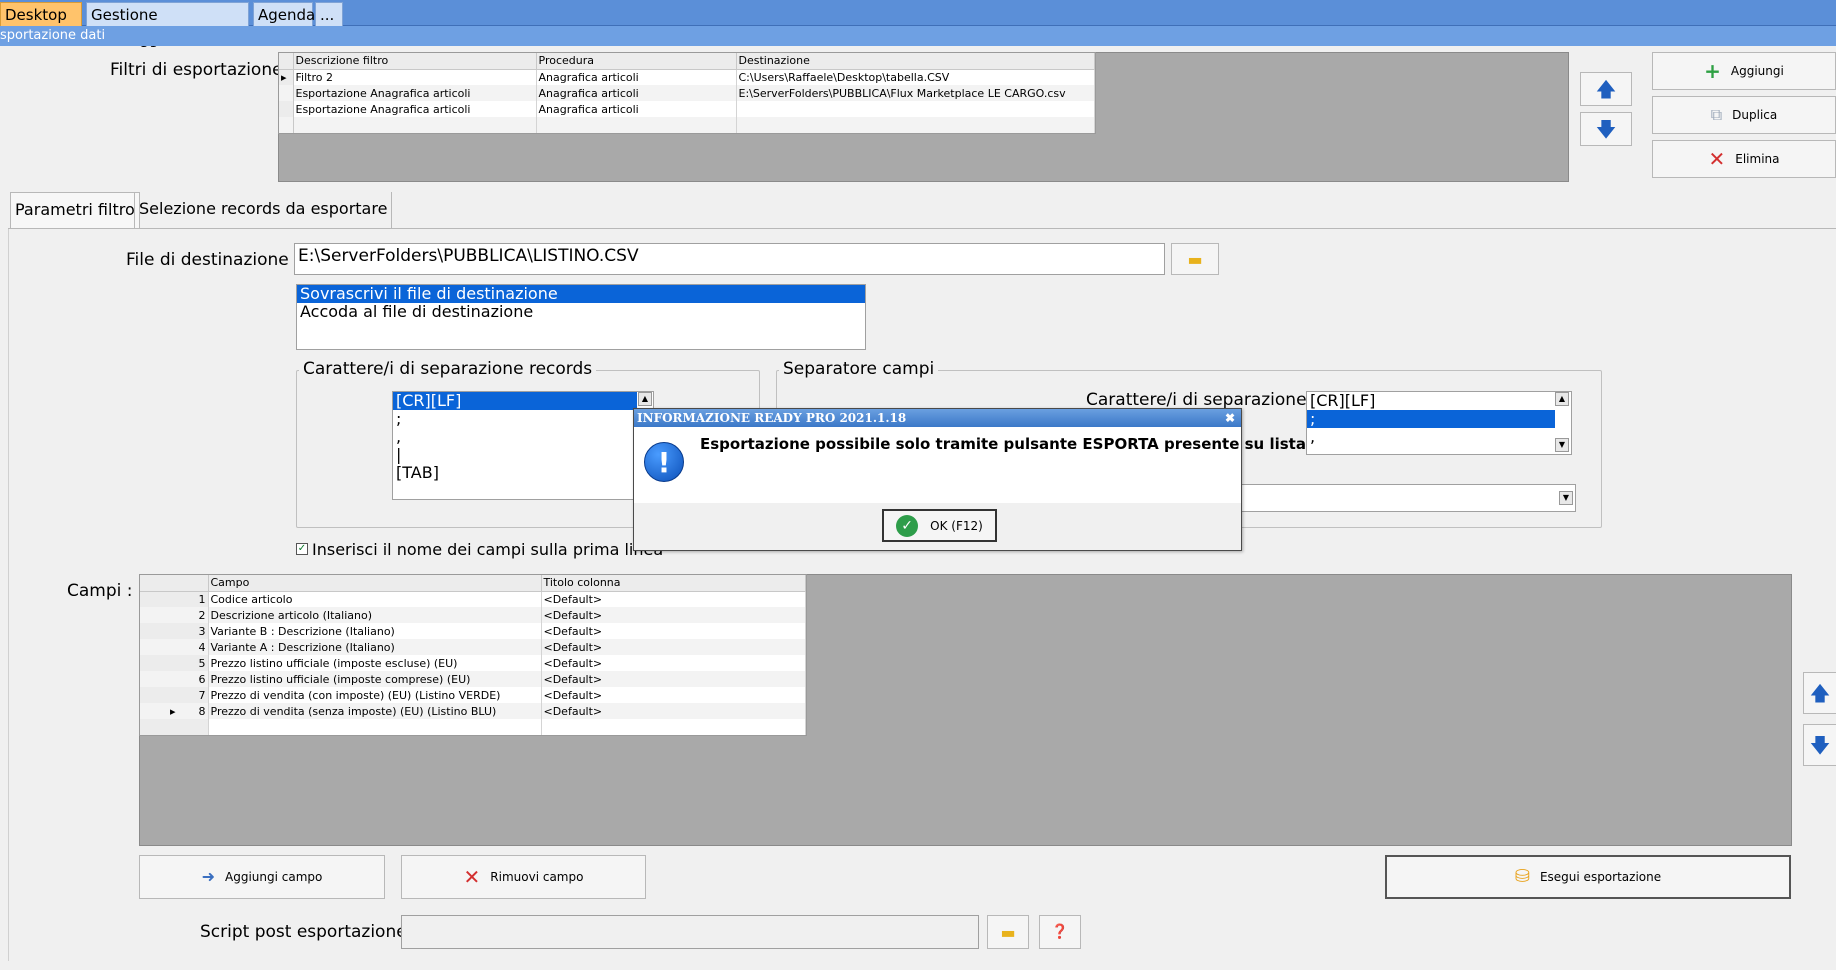 The width and height of the screenshot is (1836, 970). What do you see at coordinates (772, 418) in the screenshot?
I see `dialog-title: INFORMAZIONE READY PRO 2021.1.18` at bounding box center [772, 418].